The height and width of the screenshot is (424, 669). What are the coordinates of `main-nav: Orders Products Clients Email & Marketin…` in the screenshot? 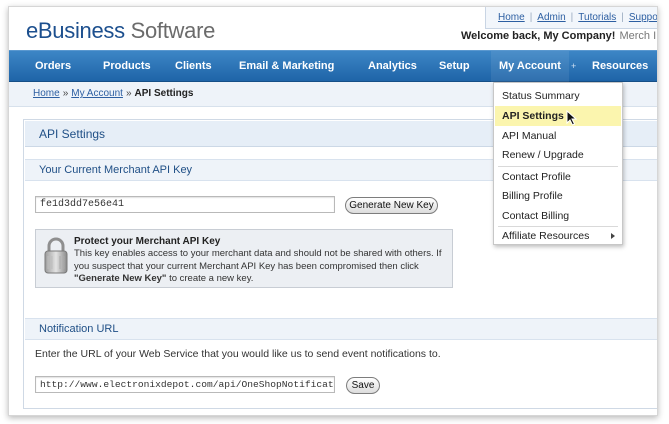 It's located at (333, 66).